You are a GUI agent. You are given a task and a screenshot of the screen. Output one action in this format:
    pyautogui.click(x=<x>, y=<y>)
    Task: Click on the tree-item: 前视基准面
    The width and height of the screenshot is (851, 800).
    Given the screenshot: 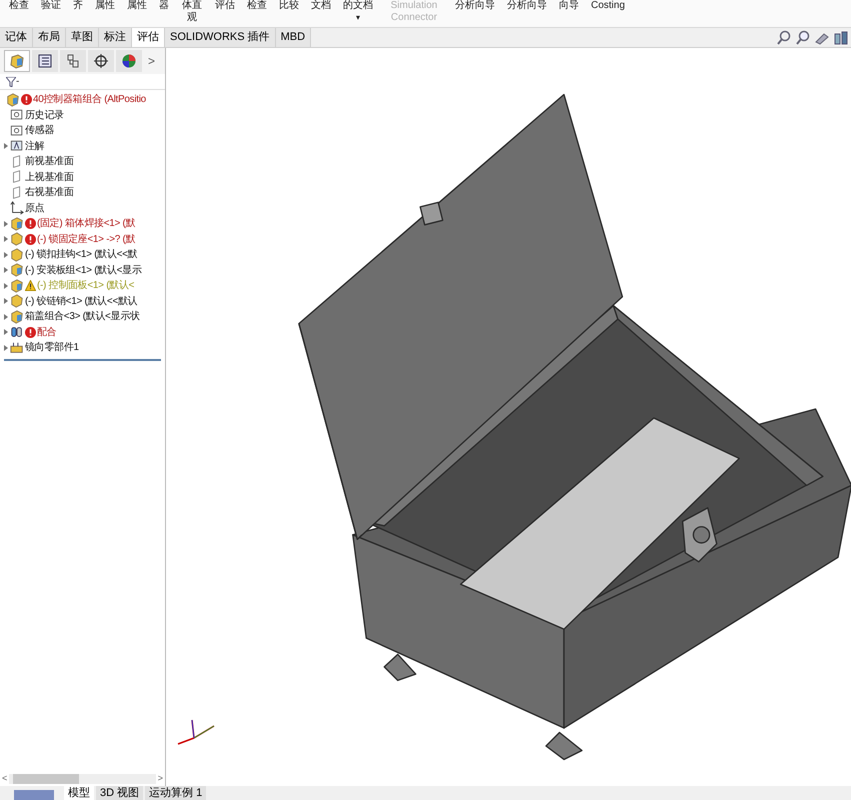 What is the action you would take?
    pyautogui.click(x=49, y=162)
    